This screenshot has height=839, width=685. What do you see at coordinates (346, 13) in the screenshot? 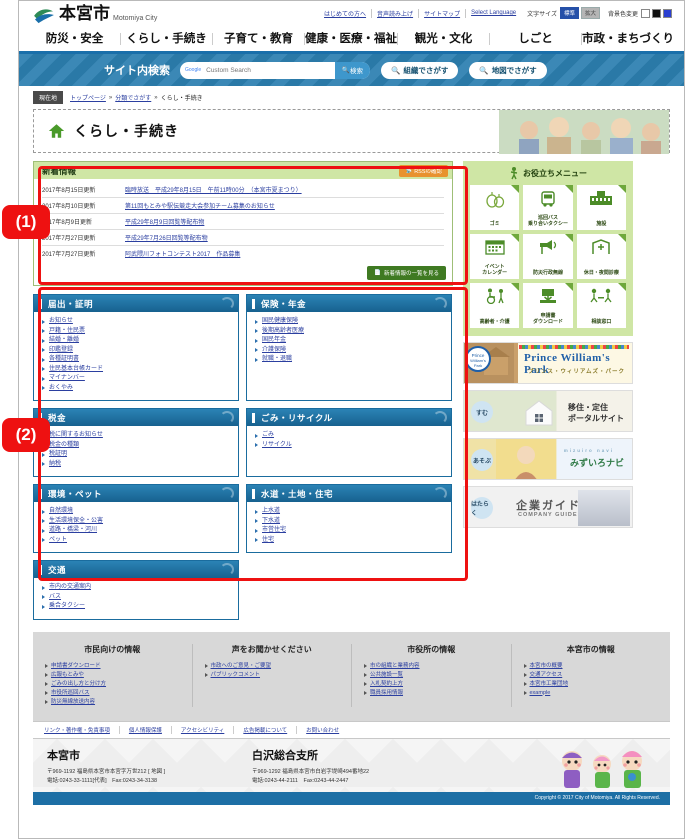
I see `util-link-beginner: はじめての方へ` at bounding box center [346, 13].